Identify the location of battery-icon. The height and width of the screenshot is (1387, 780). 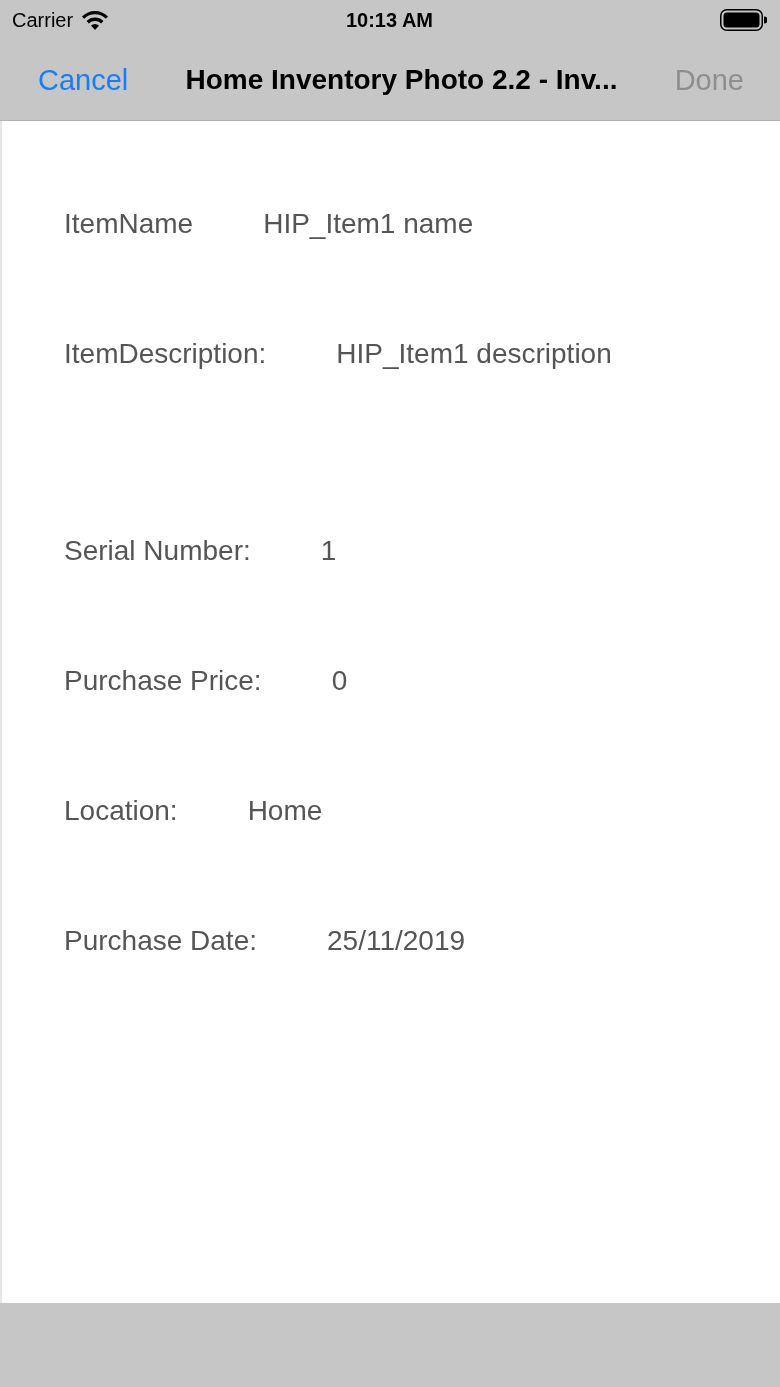
(743, 20).